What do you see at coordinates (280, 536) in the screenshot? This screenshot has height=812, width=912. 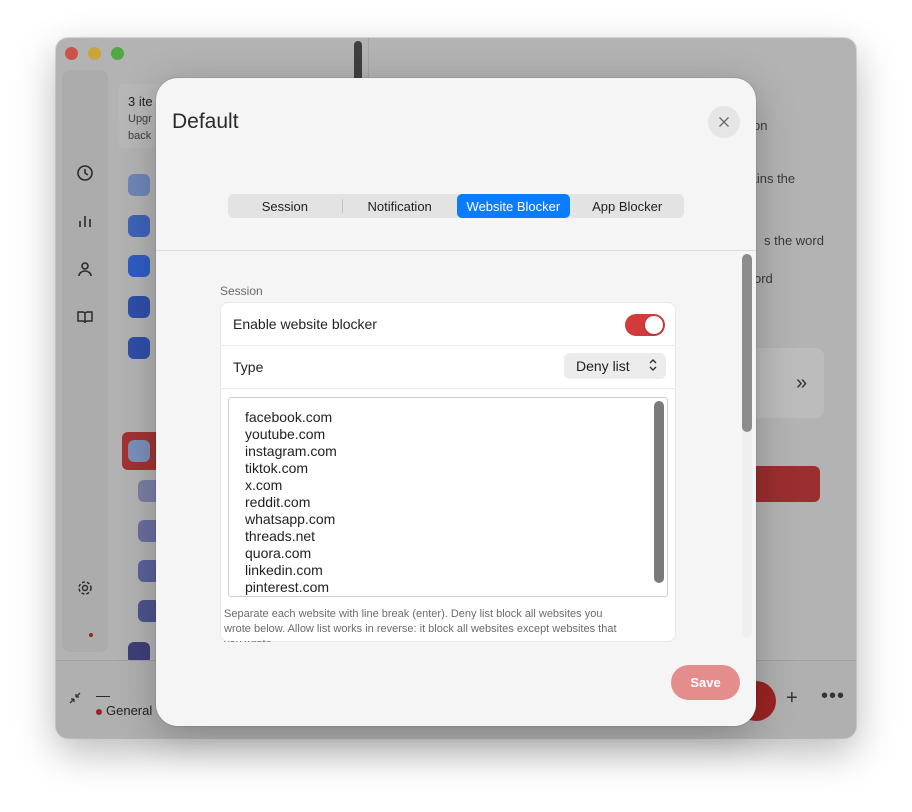 I see `site-entry: threads.net` at bounding box center [280, 536].